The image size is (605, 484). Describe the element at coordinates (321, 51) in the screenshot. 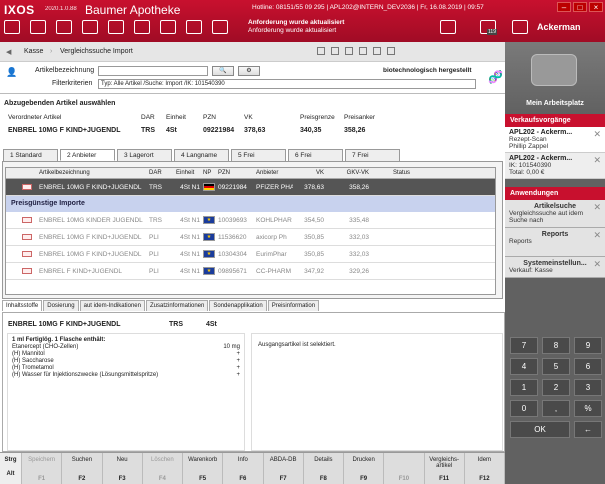

I see `bookmark-icon` at that location.